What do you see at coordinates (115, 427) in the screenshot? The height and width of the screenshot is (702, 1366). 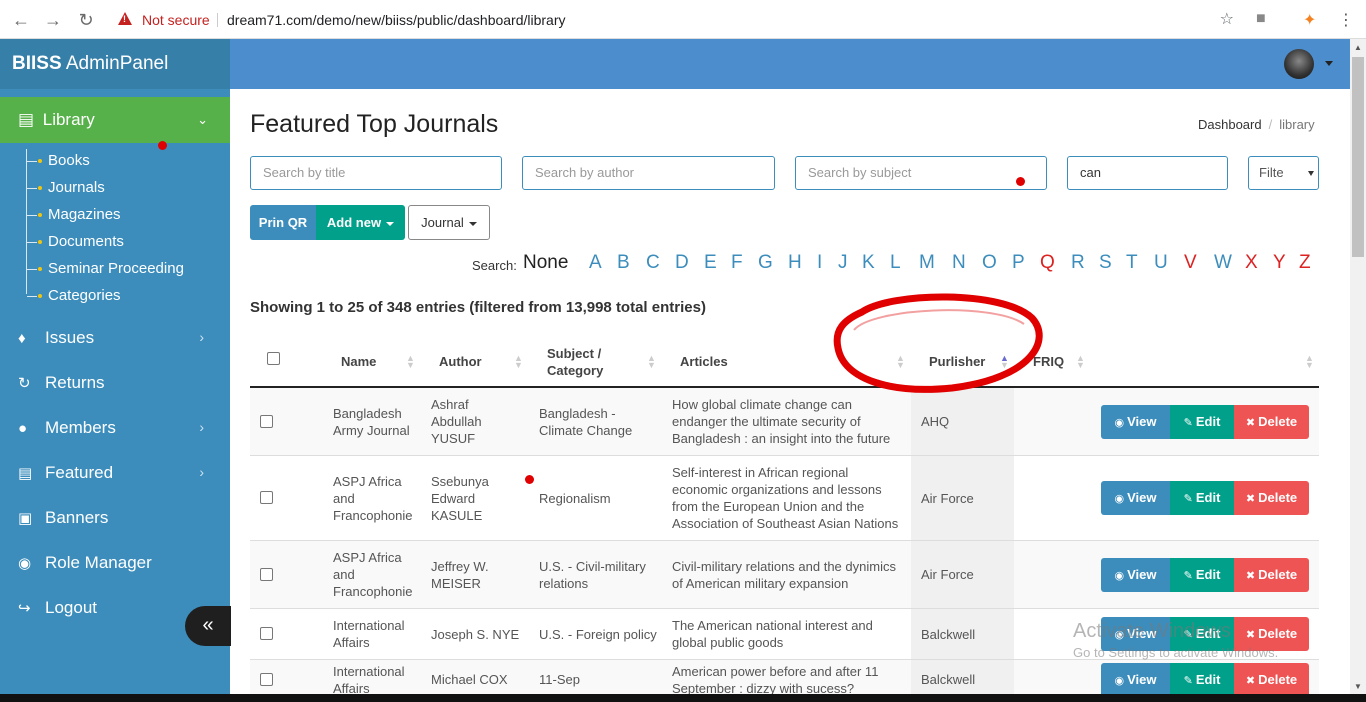 I see `sidebar-item-members: ● Members ›` at bounding box center [115, 427].